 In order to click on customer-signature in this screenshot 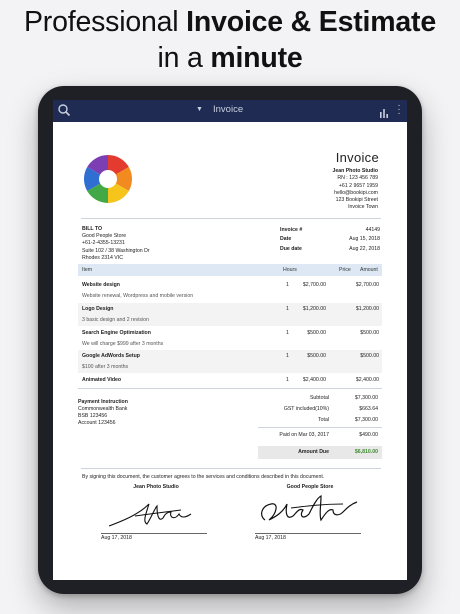, I will do `click(309, 508)`.